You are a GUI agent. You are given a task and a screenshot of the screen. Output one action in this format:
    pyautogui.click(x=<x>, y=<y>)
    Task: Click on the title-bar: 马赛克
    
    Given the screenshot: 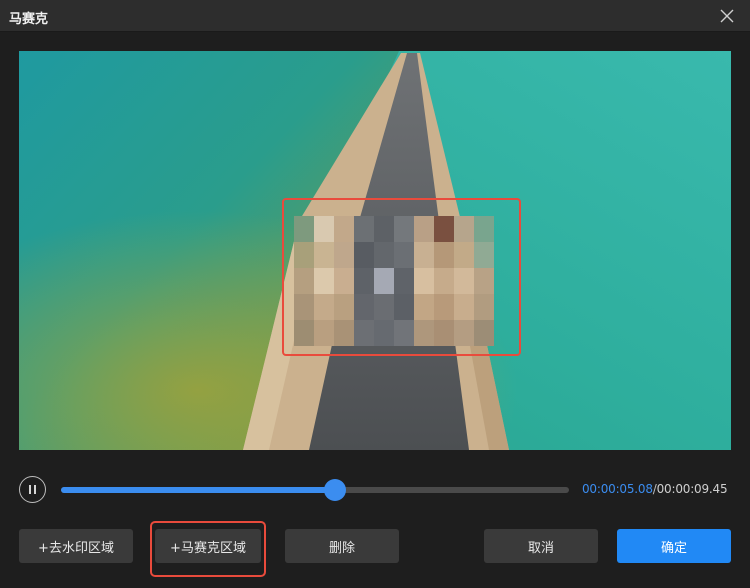 What is the action you would take?
    pyautogui.click(x=375, y=16)
    